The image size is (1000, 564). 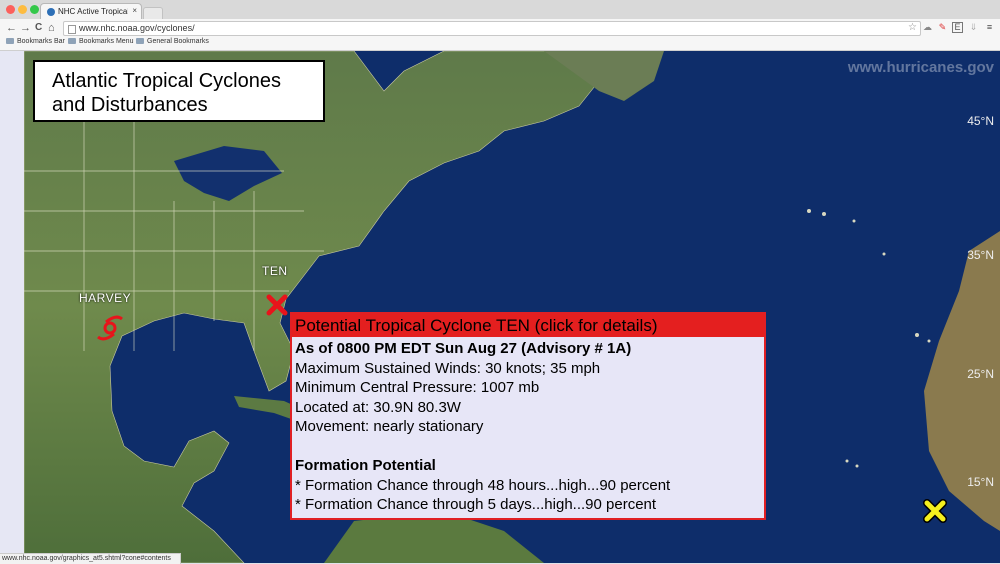 What do you see at coordinates (980, 121) in the screenshot?
I see `latitude-label-45n: 45°N` at bounding box center [980, 121].